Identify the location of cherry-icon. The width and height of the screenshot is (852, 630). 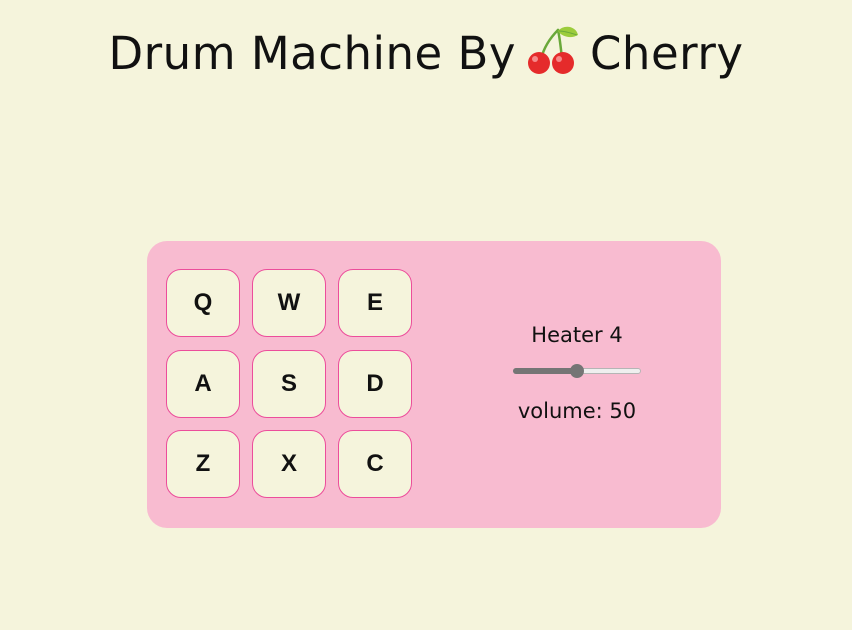
(552, 50).